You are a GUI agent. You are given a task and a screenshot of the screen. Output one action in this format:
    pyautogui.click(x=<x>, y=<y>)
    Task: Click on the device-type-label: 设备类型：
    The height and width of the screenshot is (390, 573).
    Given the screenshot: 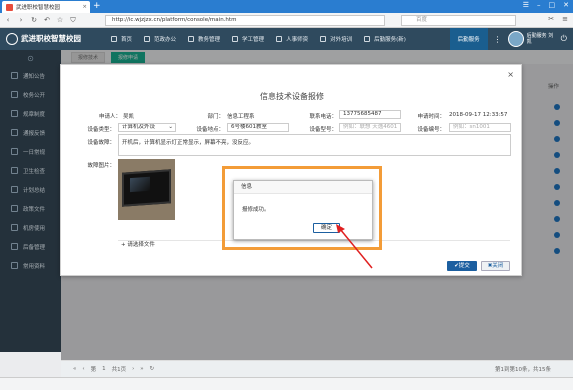 What is the action you would take?
    pyautogui.click(x=101, y=130)
    